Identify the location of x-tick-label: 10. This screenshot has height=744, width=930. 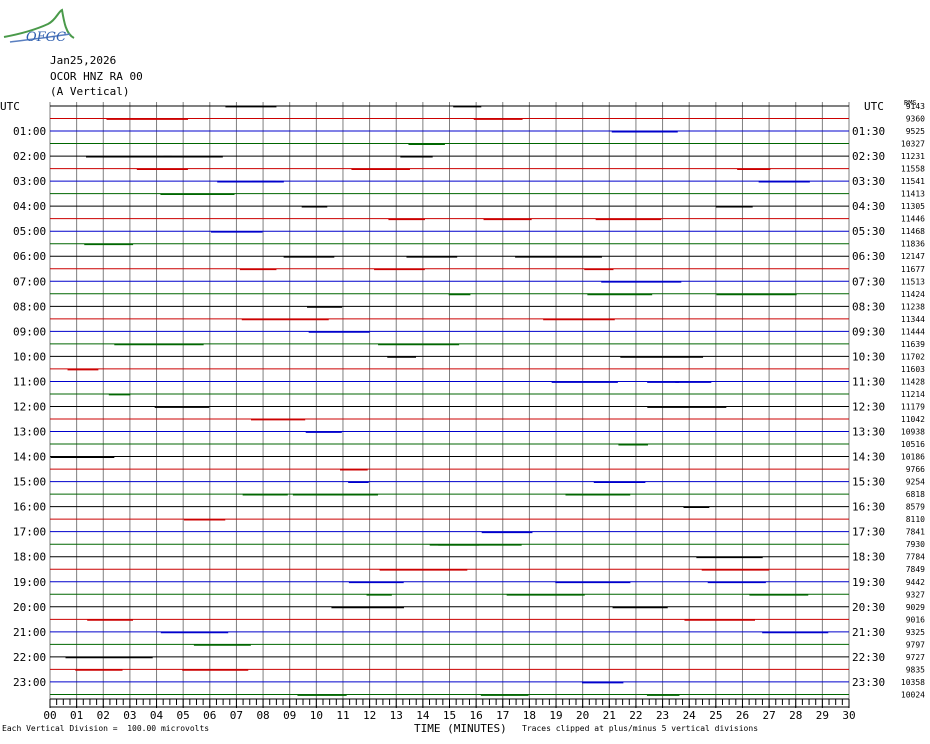
(316, 715).